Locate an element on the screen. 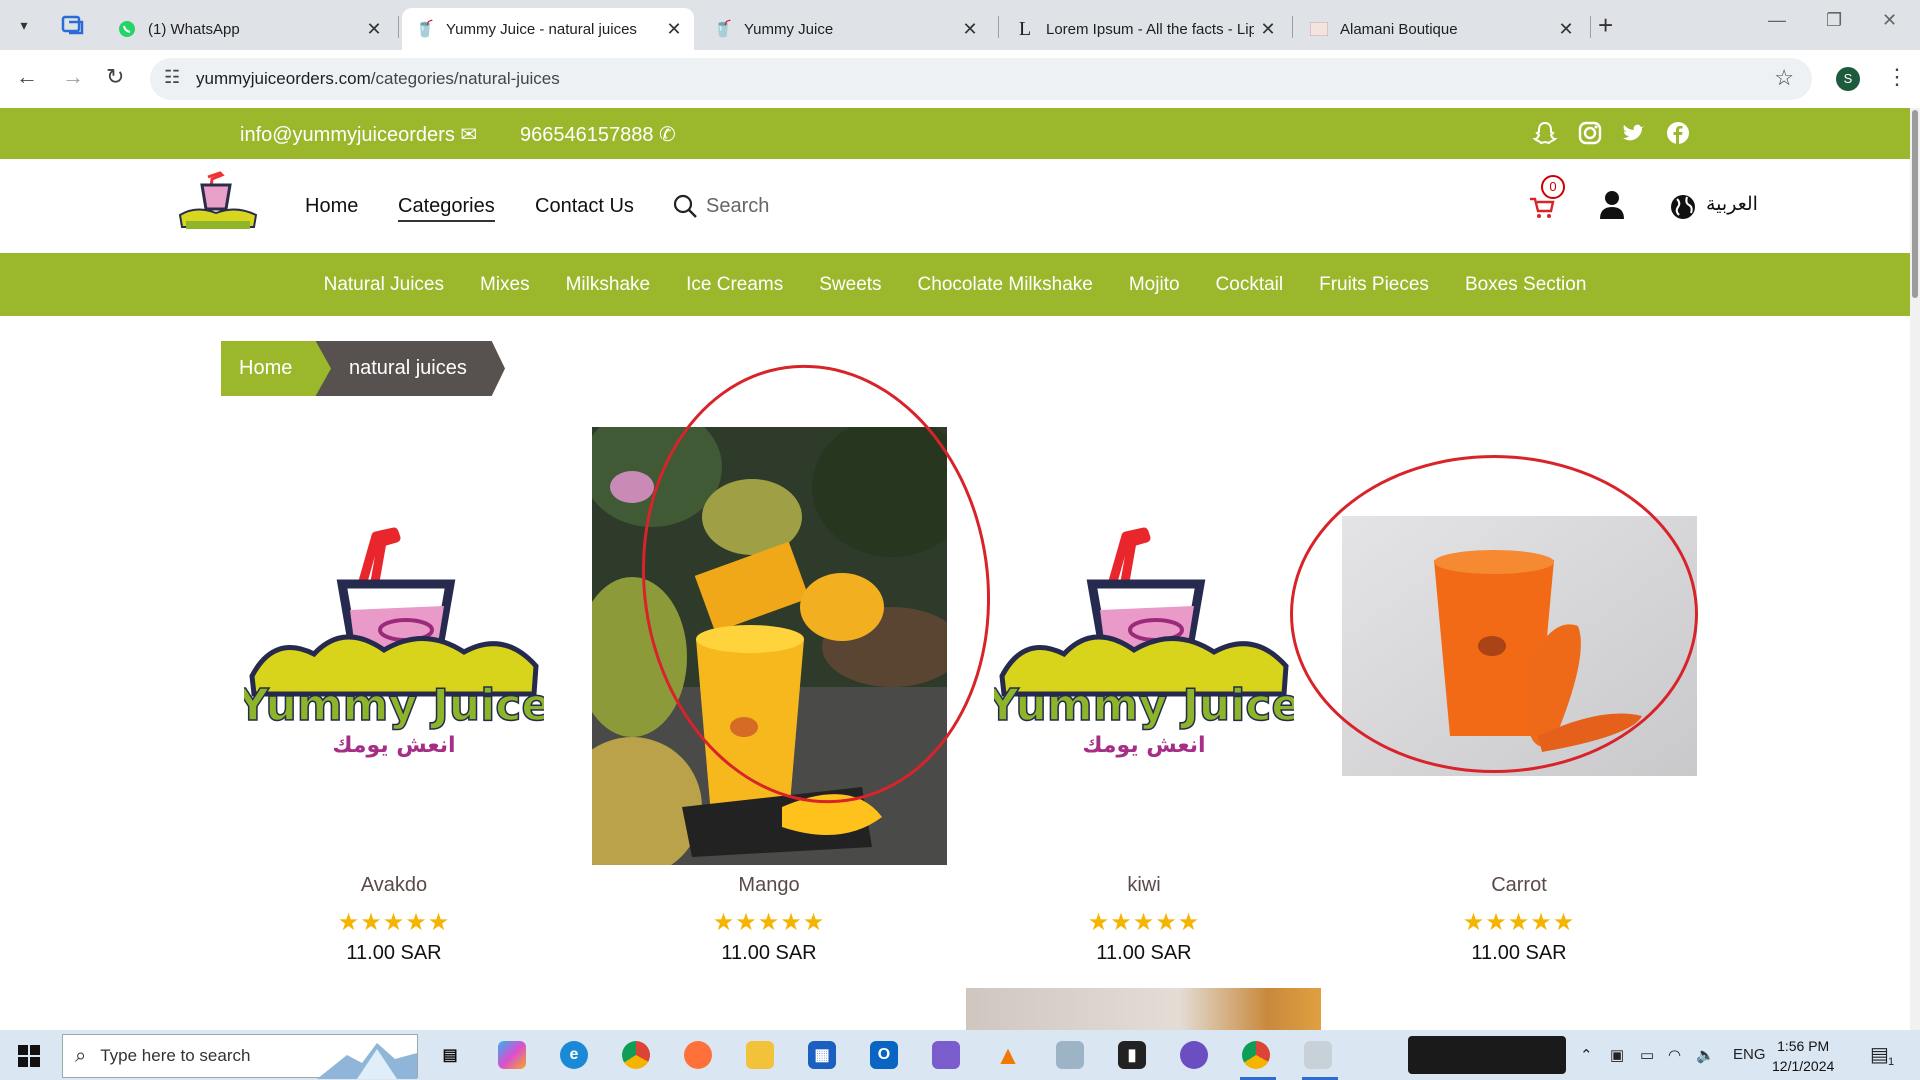  breadcrumb-home: Home is located at coordinates (276, 368).